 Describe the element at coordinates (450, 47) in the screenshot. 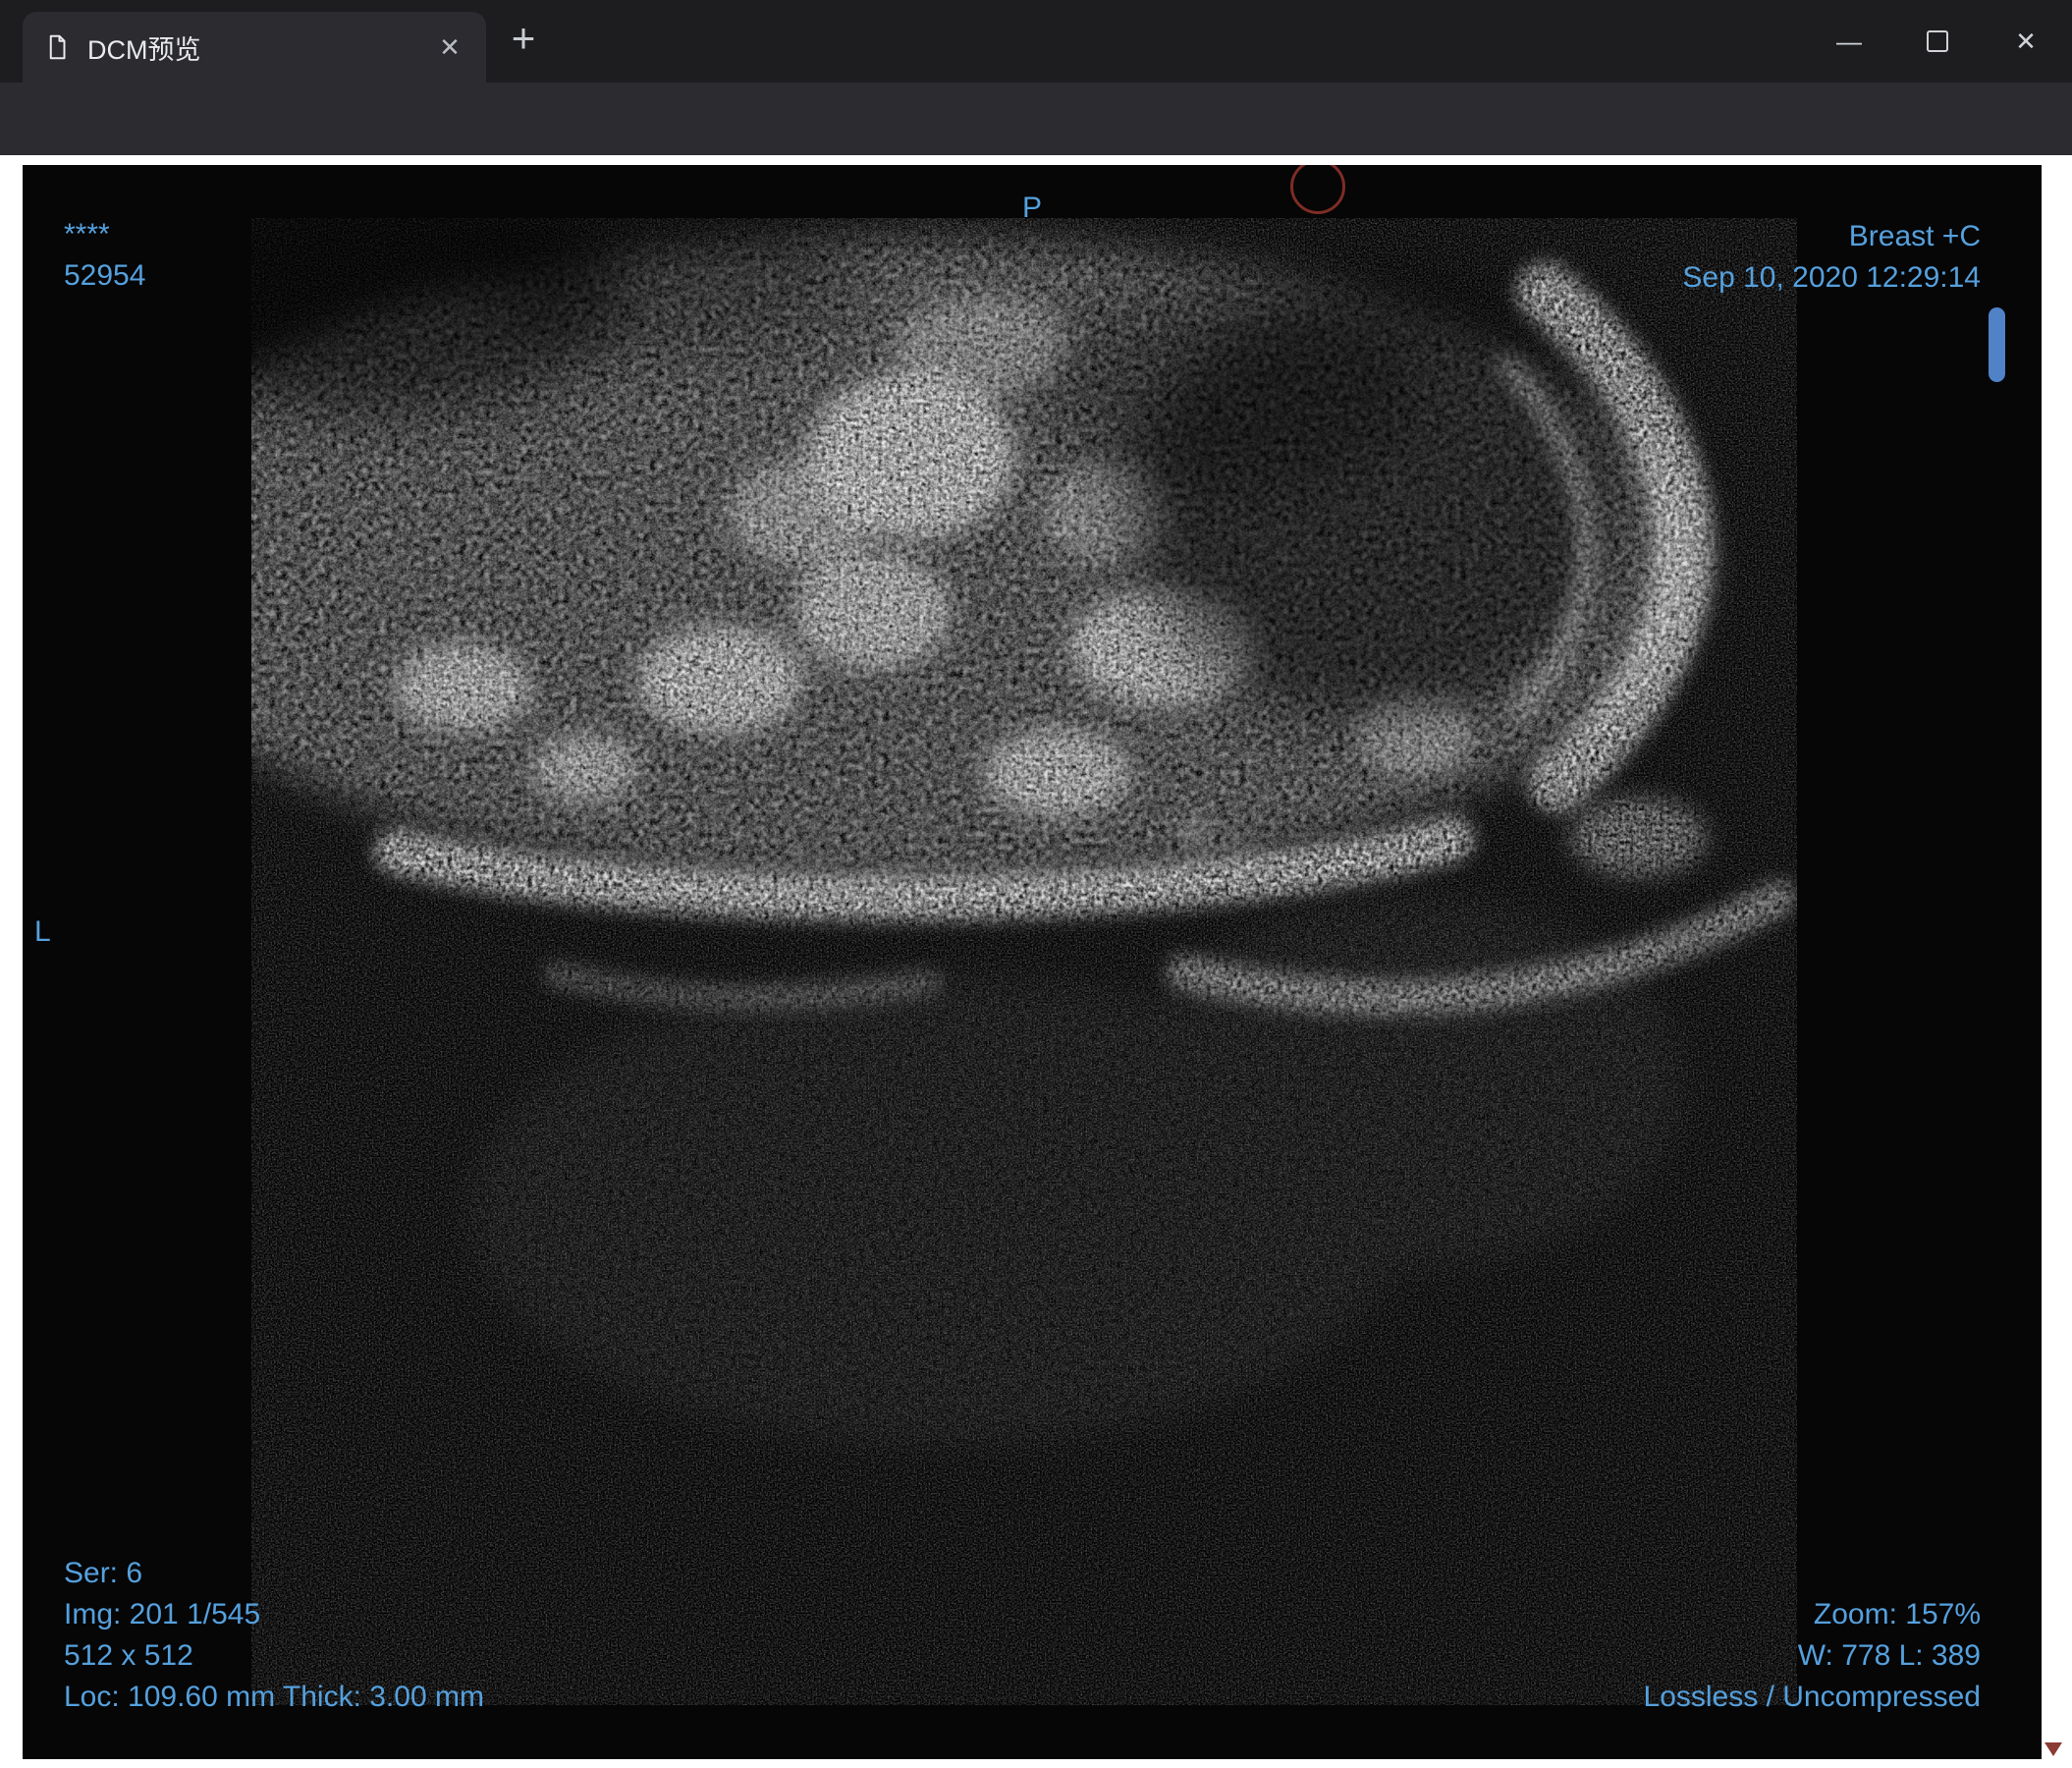

I see `tab-close-icon: ✕` at that location.